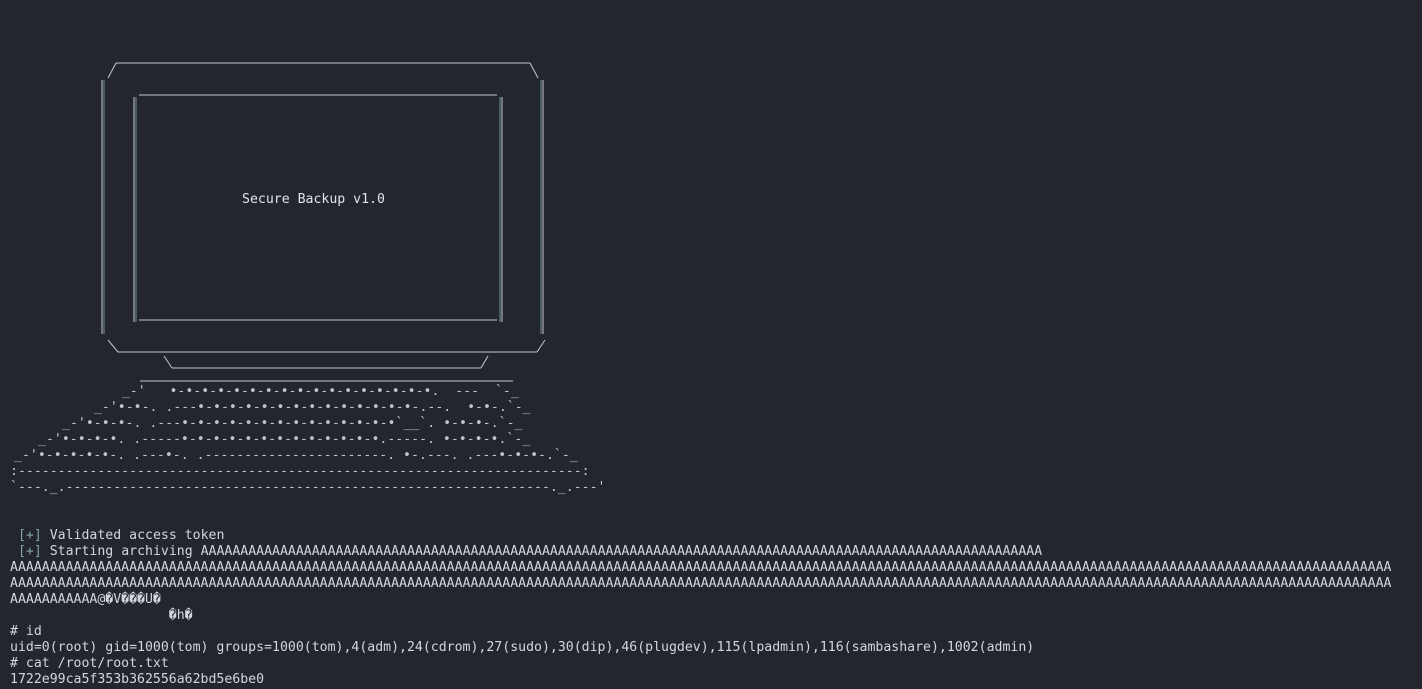 This screenshot has width=1422, height=689. I want to click on screen-title: Secure Backup v1.0, so click(313, 199).